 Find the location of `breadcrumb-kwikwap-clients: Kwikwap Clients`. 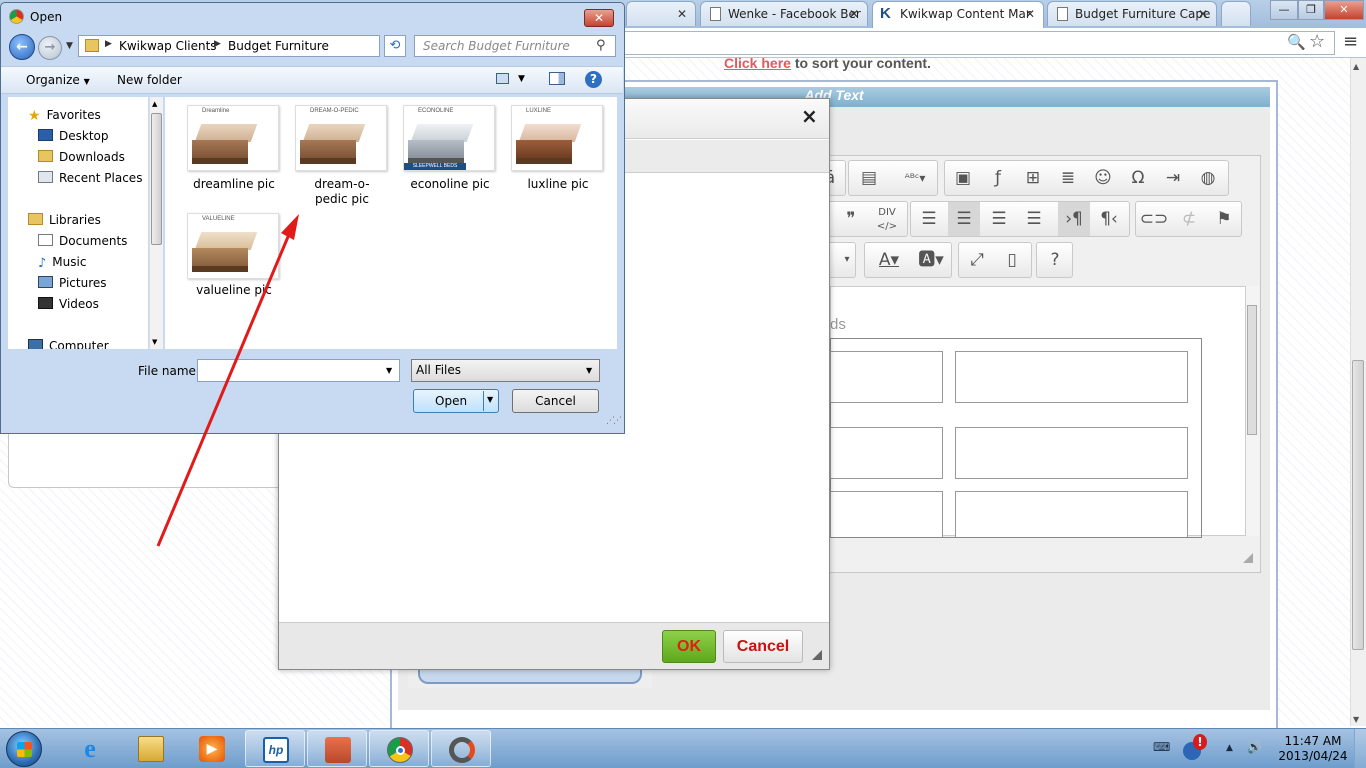

breadcrumb-kwikwap-clients: Kwikwap Clients is located at coordinates (168, 46).